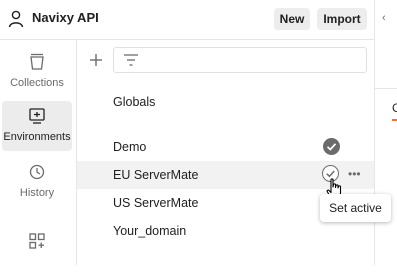 This screenshot has width=397, height=276. I want to click on environments-icon, so click(37, 116).